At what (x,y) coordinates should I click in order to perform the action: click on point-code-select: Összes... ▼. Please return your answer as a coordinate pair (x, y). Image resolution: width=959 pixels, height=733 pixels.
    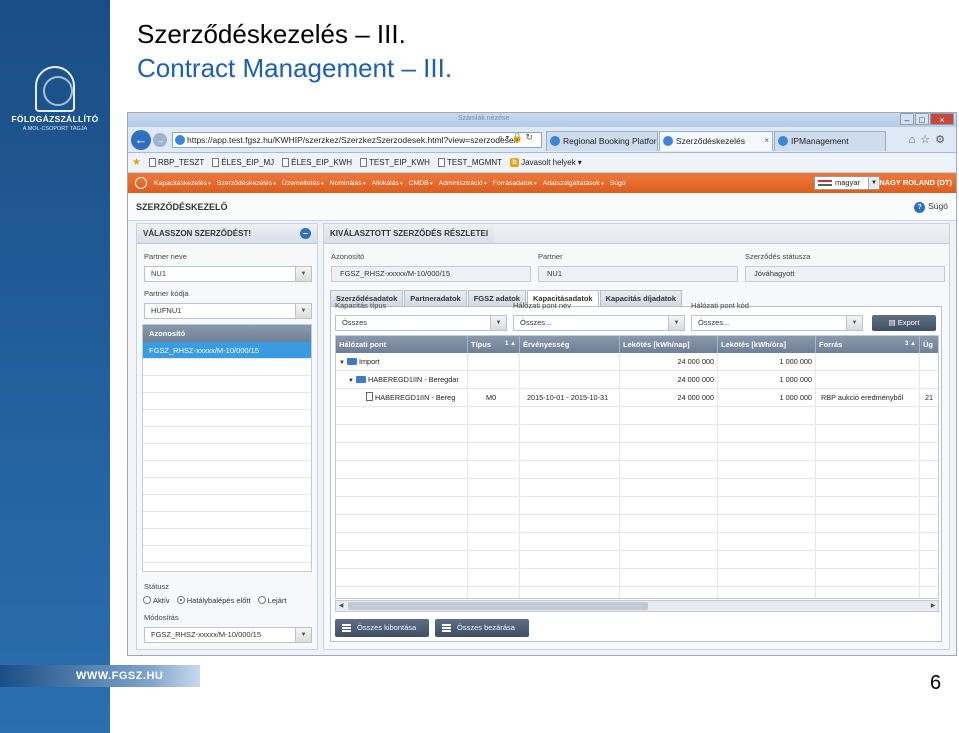
    Looking at the image, I should click on (777, 323).